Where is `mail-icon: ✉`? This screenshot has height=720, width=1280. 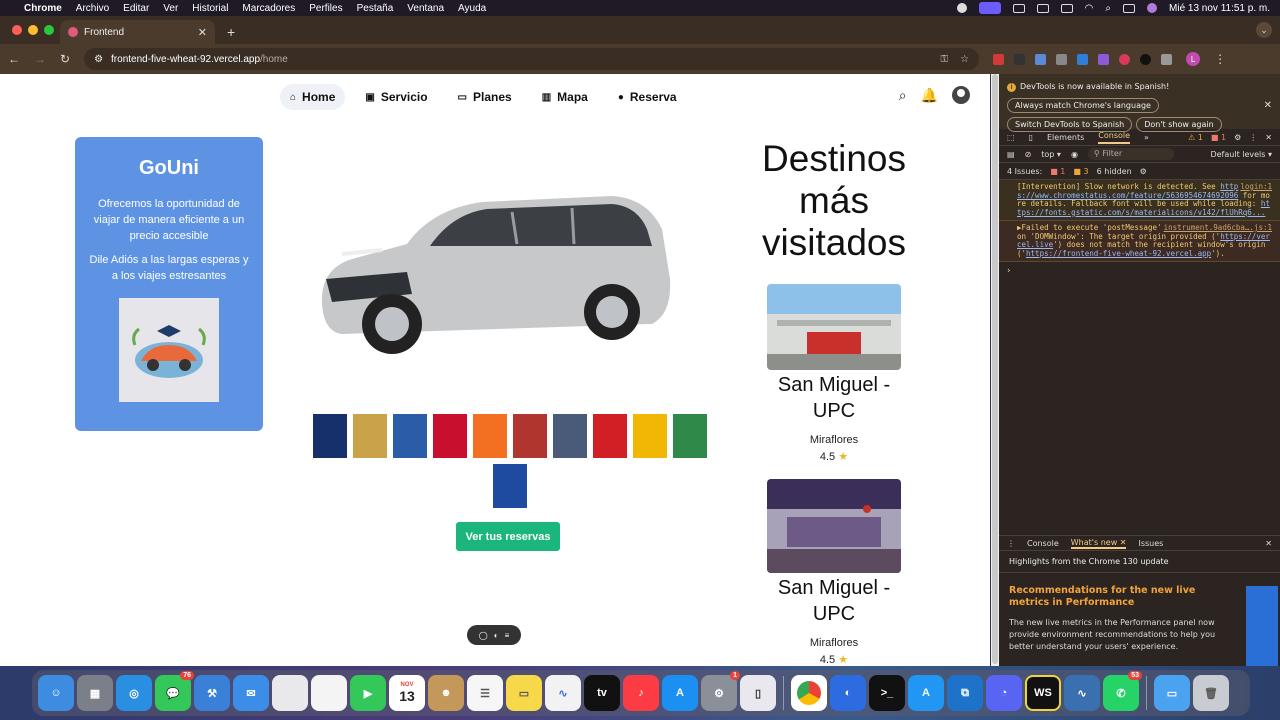 mail-icon: ✉ is located at coordinates (251, 693).